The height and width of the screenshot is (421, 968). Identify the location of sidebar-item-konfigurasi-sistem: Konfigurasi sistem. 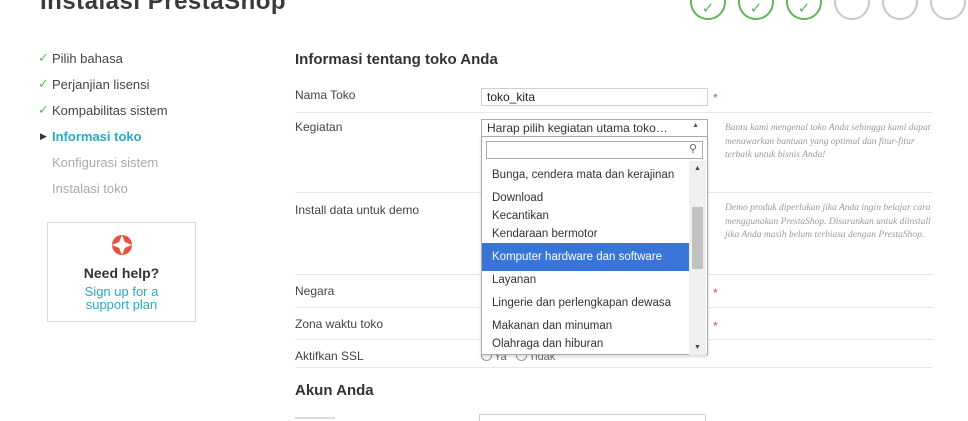
(123, 162).